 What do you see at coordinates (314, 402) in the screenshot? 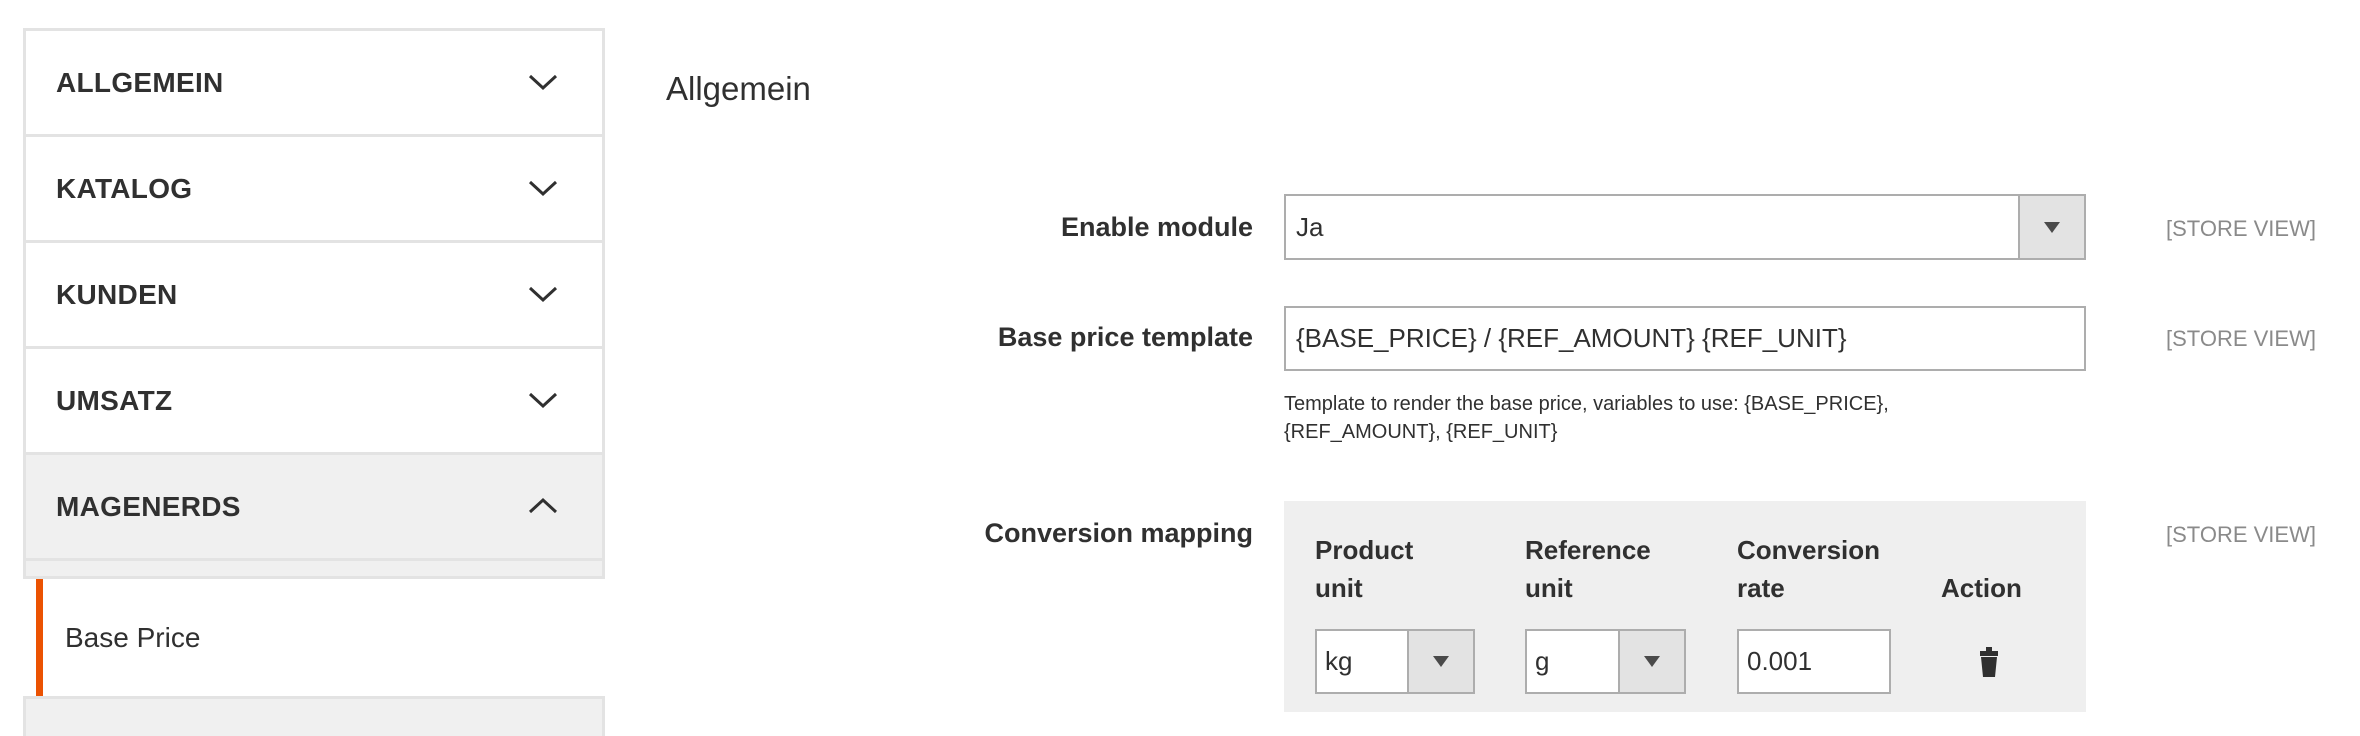
I see `sidebar-section-umsatz: UMSATZ` at bounding box center [314, 402].